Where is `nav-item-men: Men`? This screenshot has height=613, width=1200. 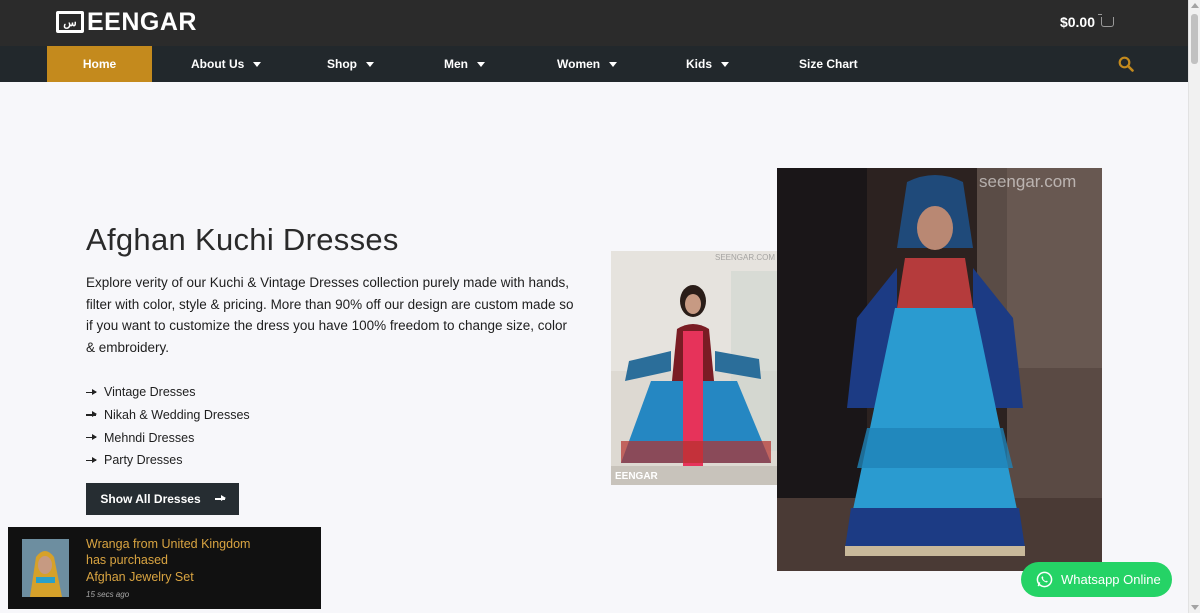 nav-item-men: Men is located at coordinates (464, 64).